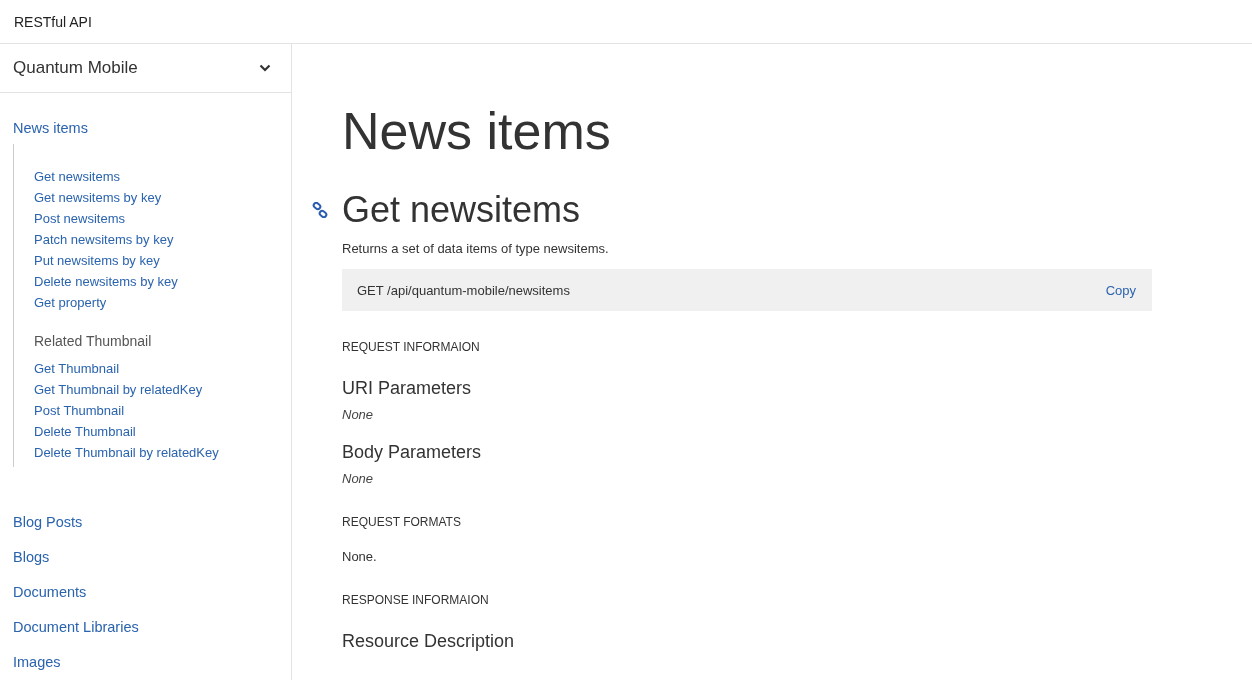 The image size is (1252, 680). What do you see at coordinates (93, 341) in the screenshot?
I see `nav-section-title: Related Thumbnail` at bounding box center [93, 341].